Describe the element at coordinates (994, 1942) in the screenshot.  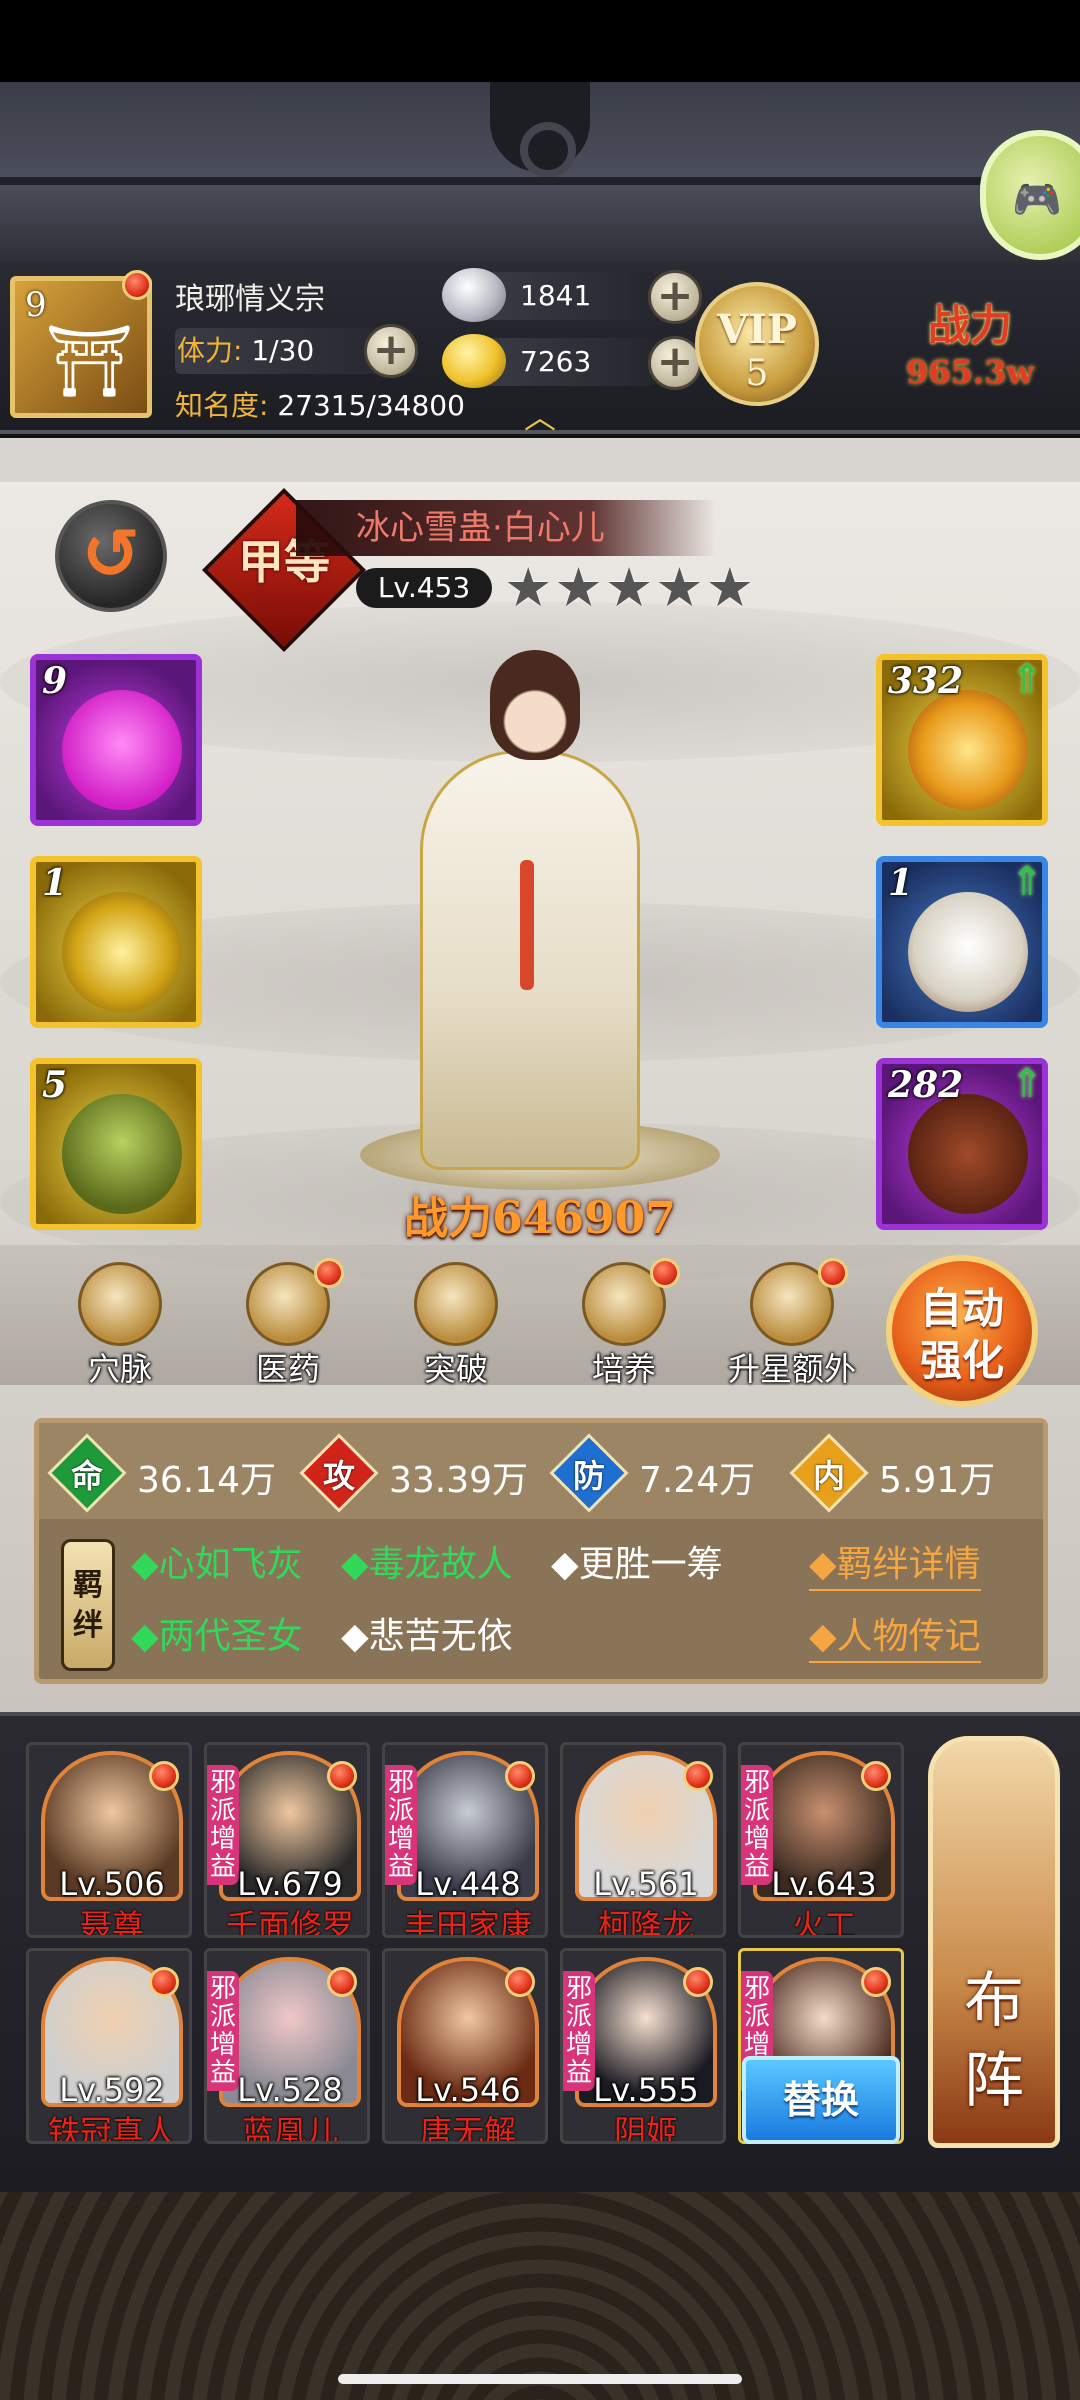
I see `formation-button: 布 阵` at that location.